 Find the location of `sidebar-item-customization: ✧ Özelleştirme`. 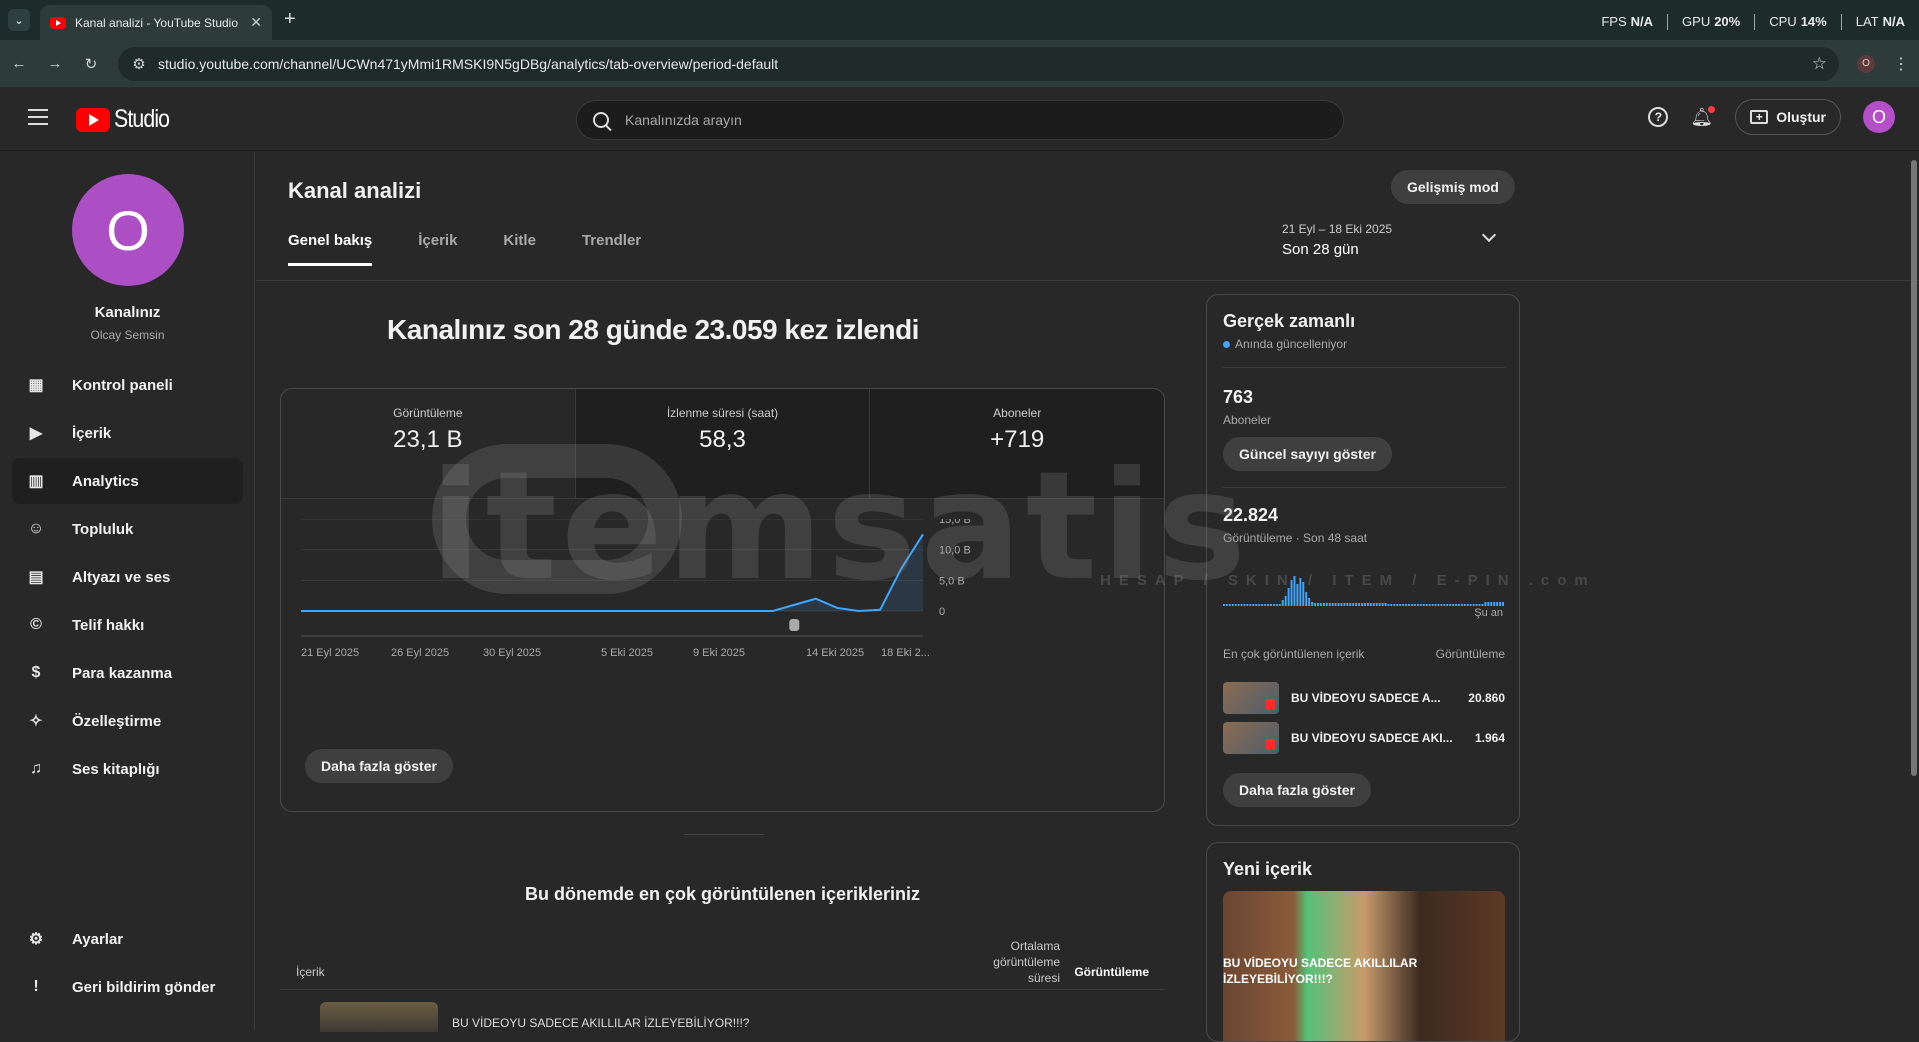

sidebar-item-customization: ✧ Özelleştirme is located at coordinates (127, 721).